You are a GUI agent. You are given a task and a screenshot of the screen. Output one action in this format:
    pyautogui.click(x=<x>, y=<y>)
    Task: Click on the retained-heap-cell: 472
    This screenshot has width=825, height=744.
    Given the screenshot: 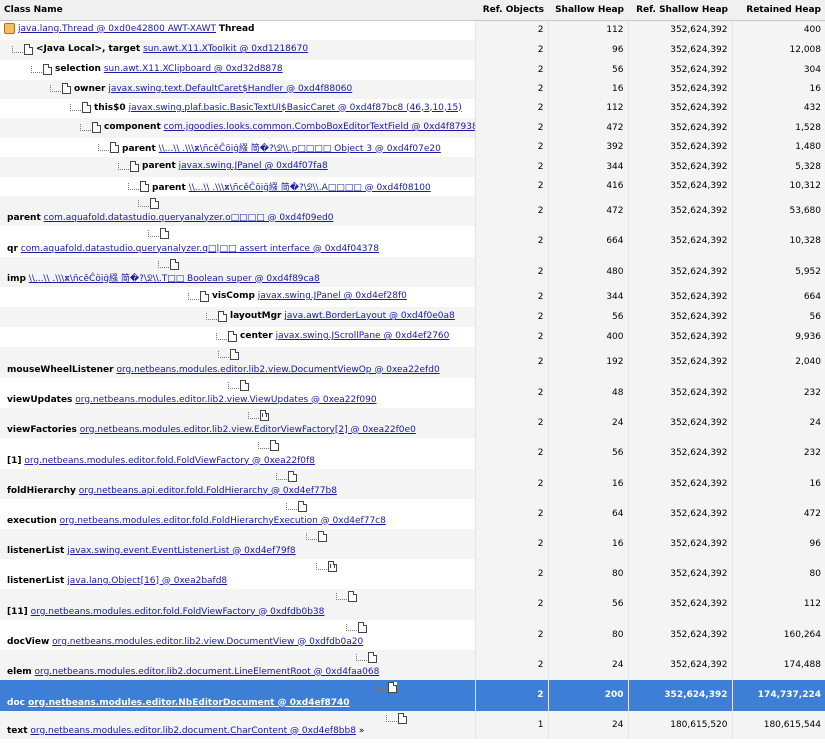 What is the action you would take?
    pyautogui.click(x=778, y=513)
    